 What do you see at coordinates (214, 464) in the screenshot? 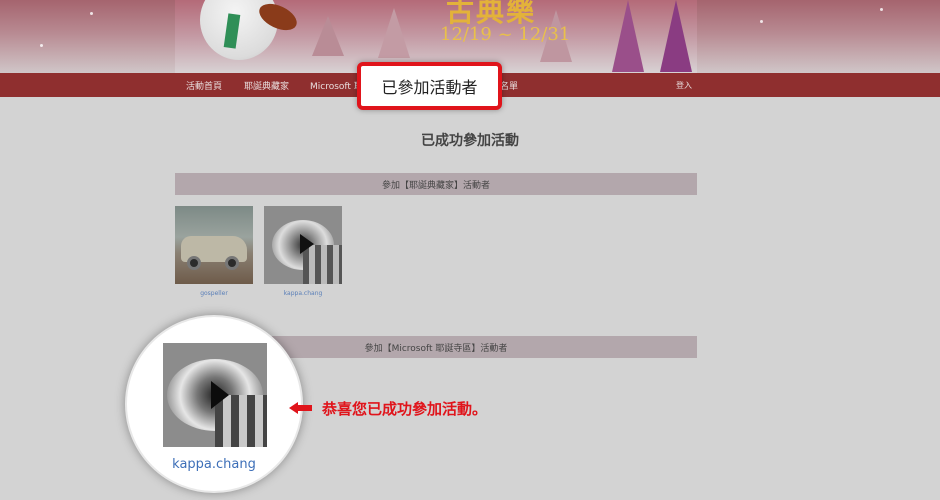
I see `zoomed-participant-name: kappa.chang` at bounding box center [214, 464].